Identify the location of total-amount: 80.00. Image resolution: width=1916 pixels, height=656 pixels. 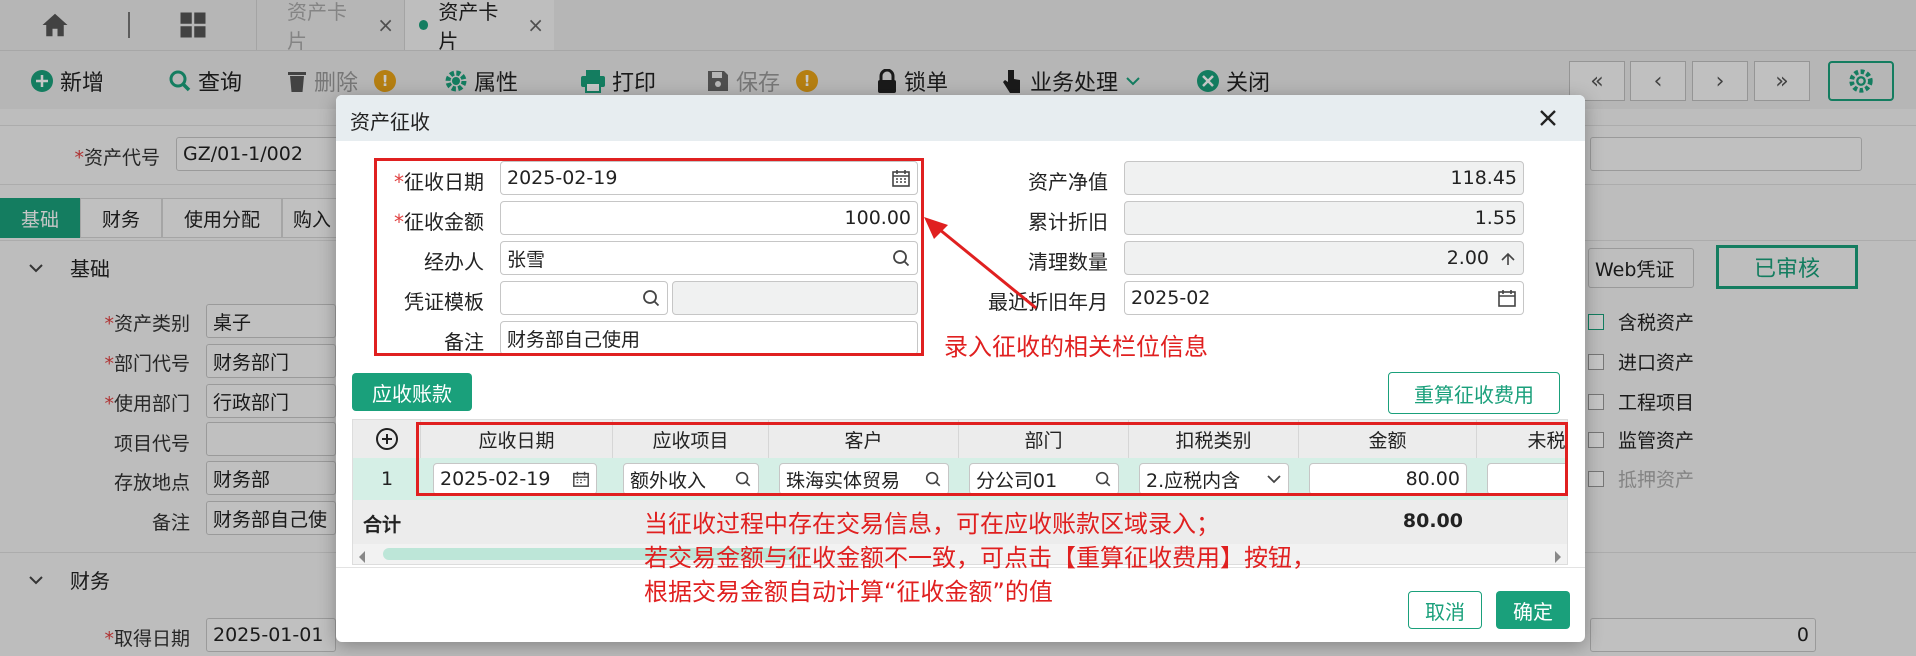
(1432, 521).